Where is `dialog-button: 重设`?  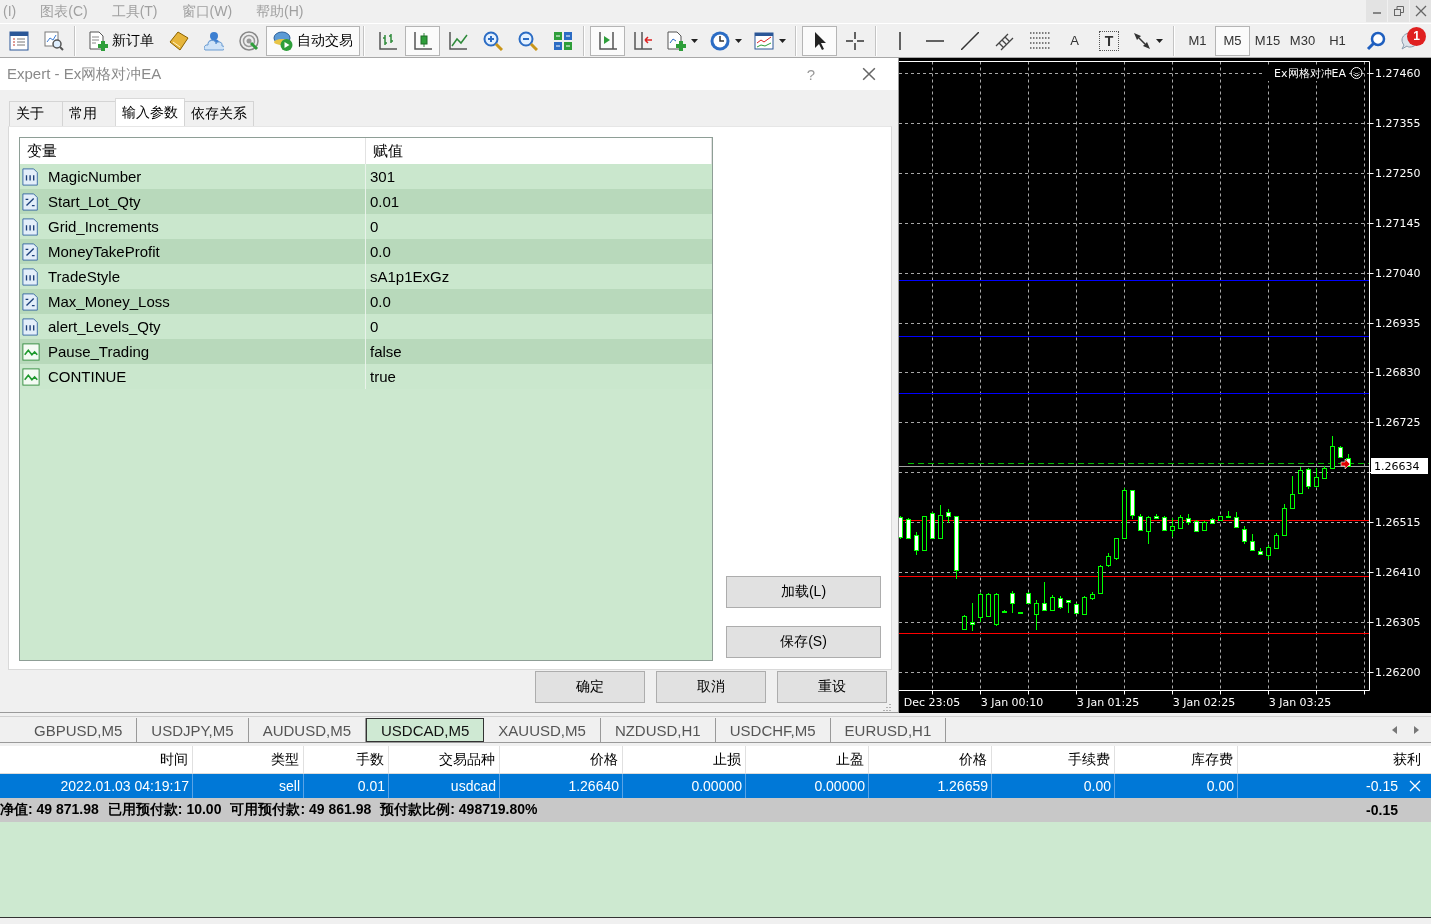 dialog-button: 重设 is located at coordinates (832, 687).